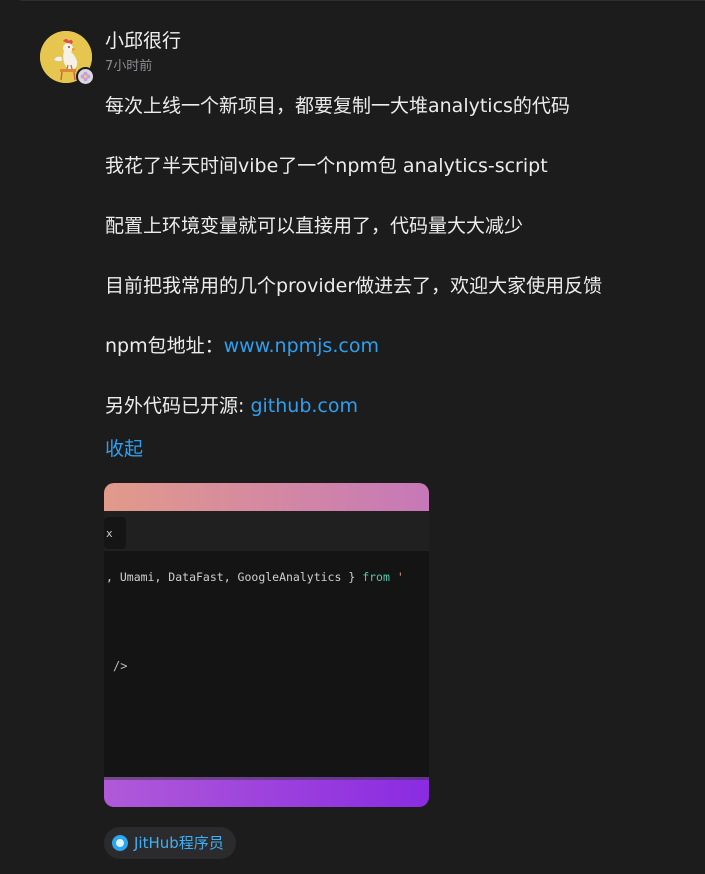 The width and height of the screenshot is (705, 874). I want to click on npm-line: npm包地址：www.npmjs.com, so click(242, 346).